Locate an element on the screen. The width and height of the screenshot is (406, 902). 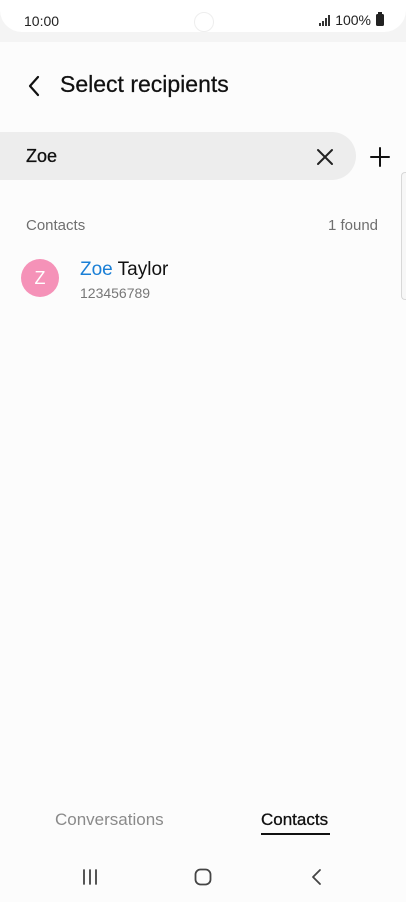
chevron-left-icon is located at coordinates (34, 86).